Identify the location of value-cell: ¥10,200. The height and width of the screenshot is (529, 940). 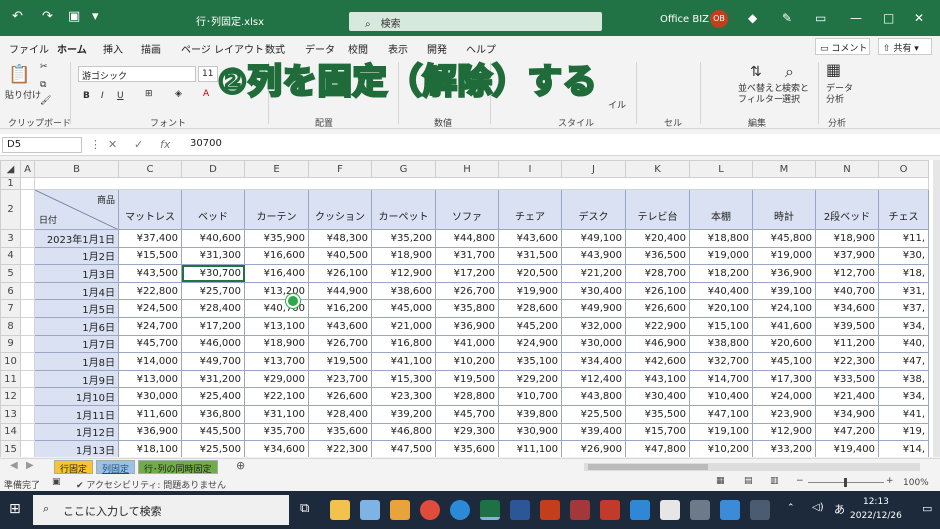
(721, 448).